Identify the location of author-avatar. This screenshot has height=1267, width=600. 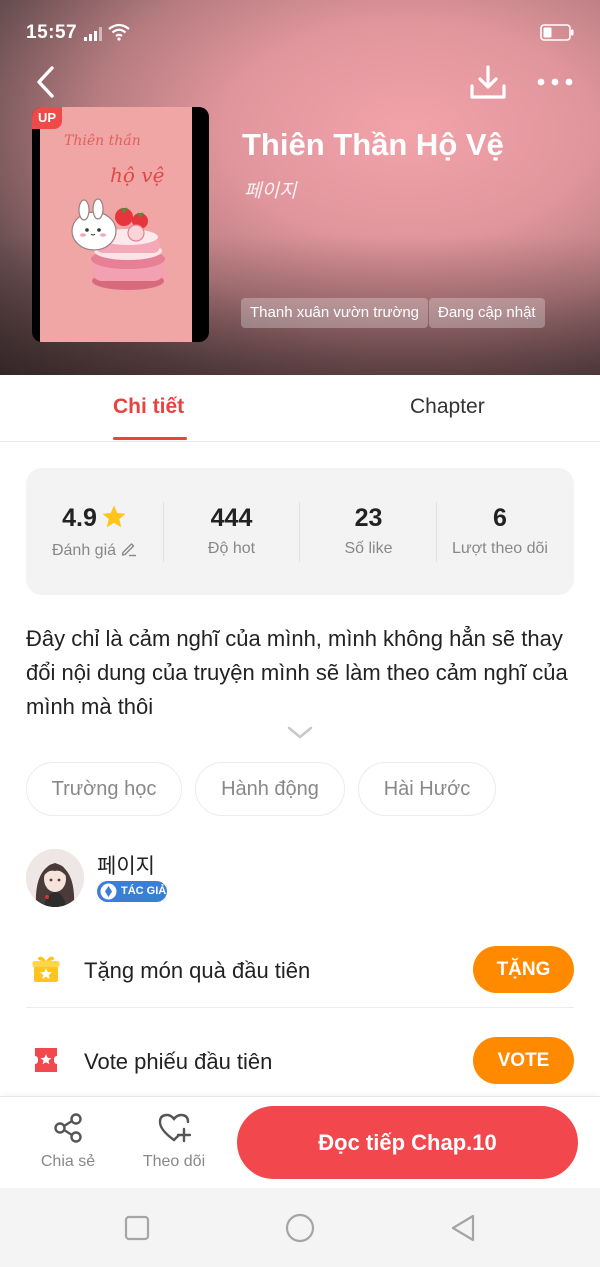
(55, 878).